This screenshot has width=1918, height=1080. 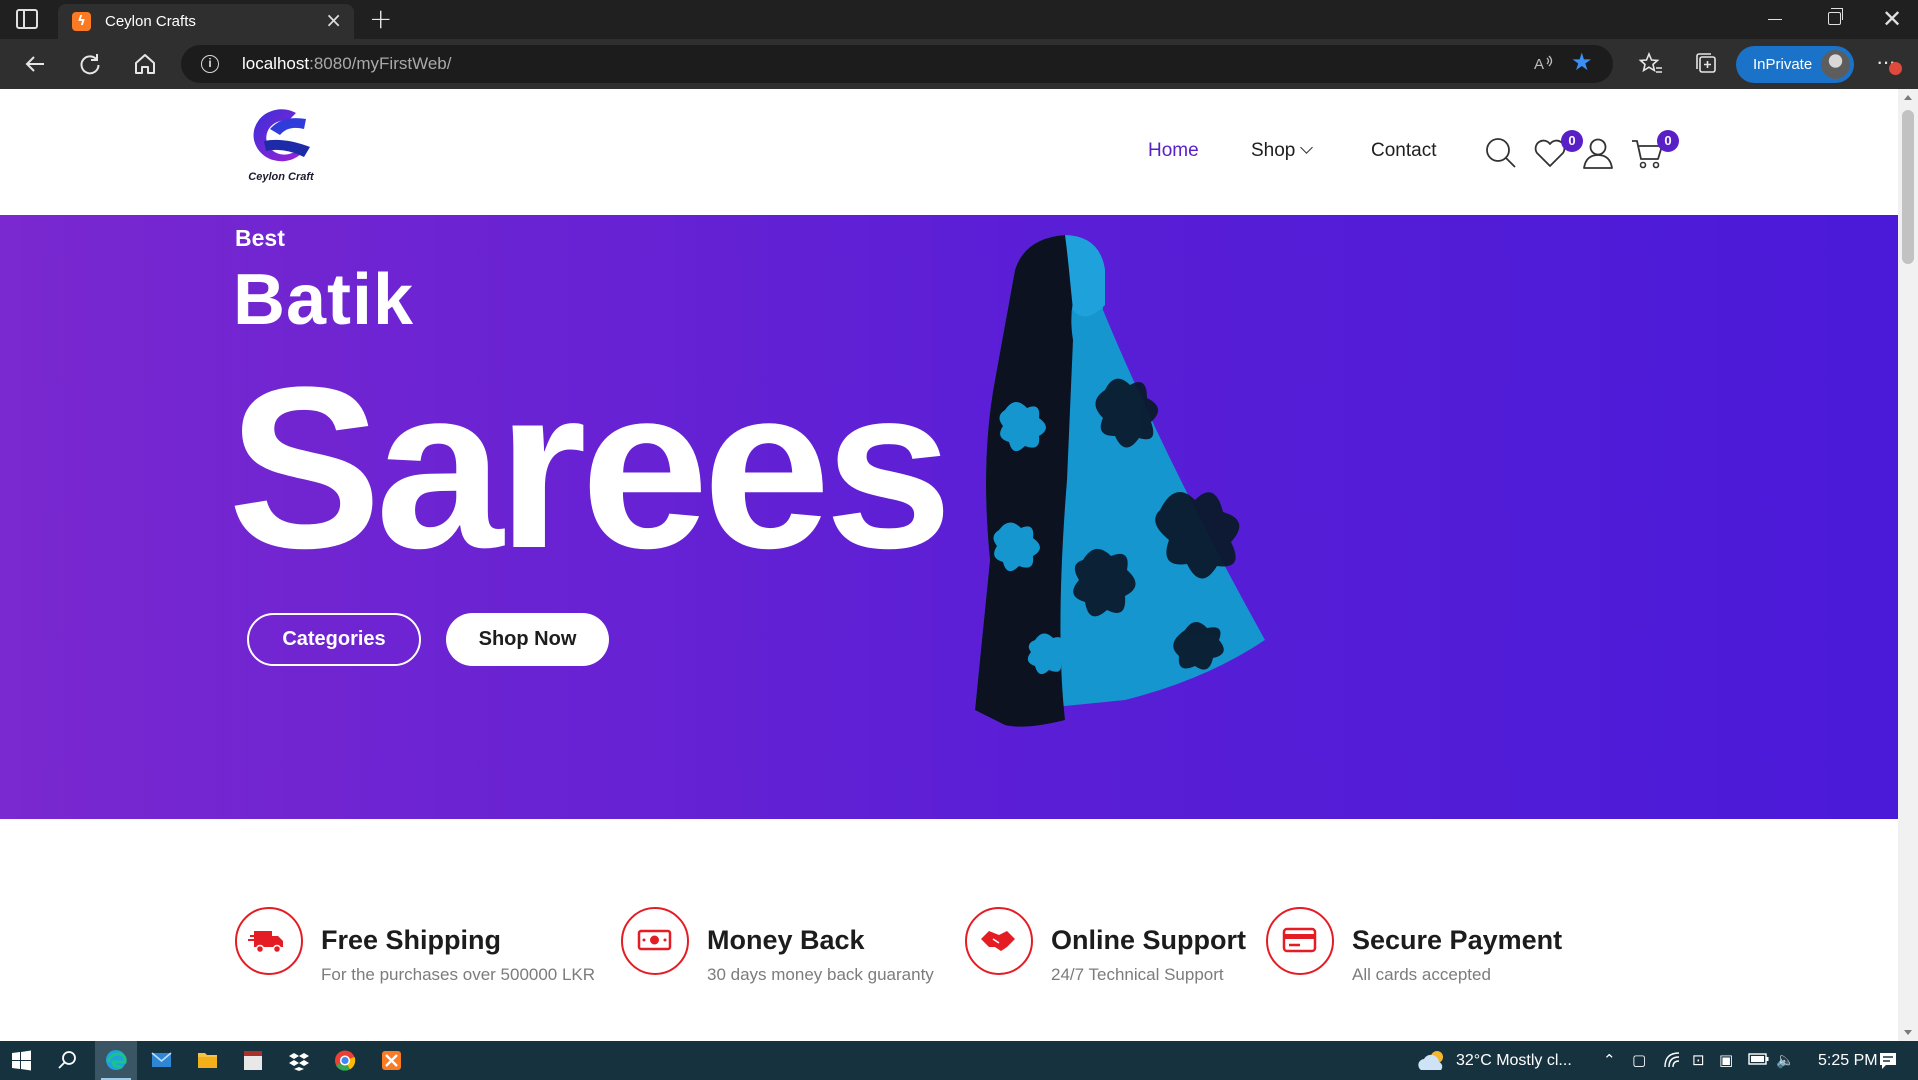 What do you see at coordinates (345, 1060) in the screenshot?
I see `taskbar-chrome-icon` at bounding box center [345, 1060].